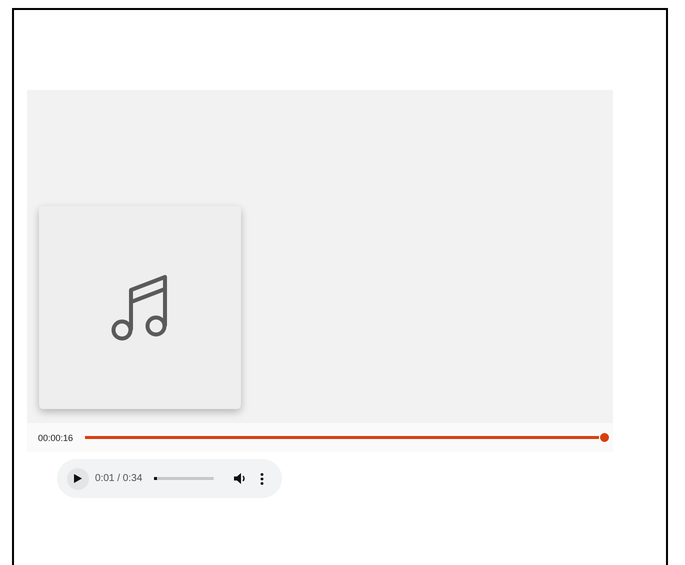  What do you see at coordinates (140, 308) in the screenshot?
I see `music-note-icon` at bounding box center [140, 308].